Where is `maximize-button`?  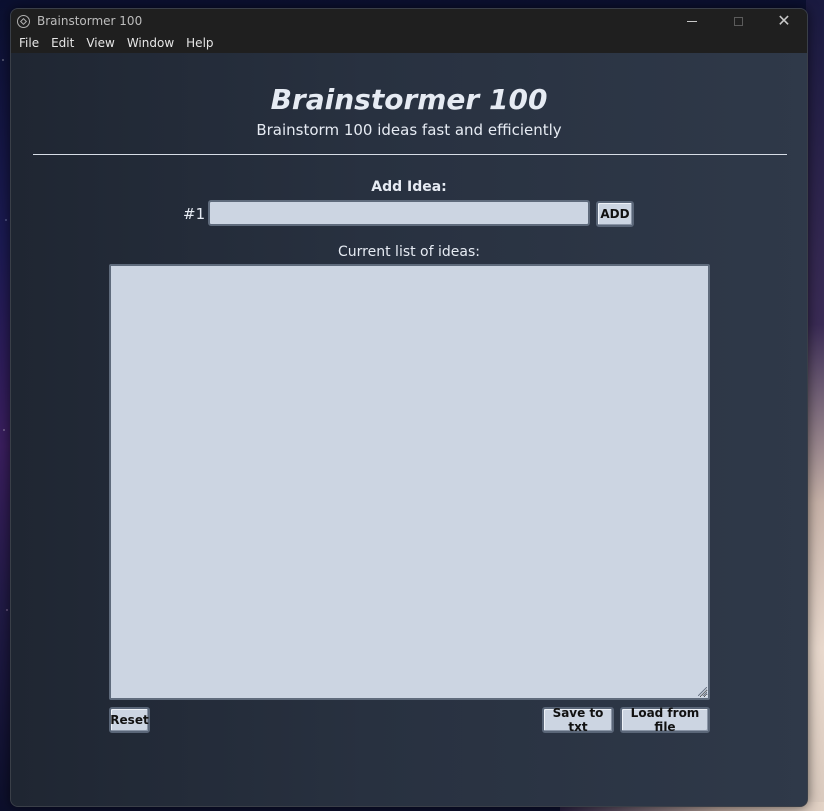 maximize-button is located at coordinates (738, 21).